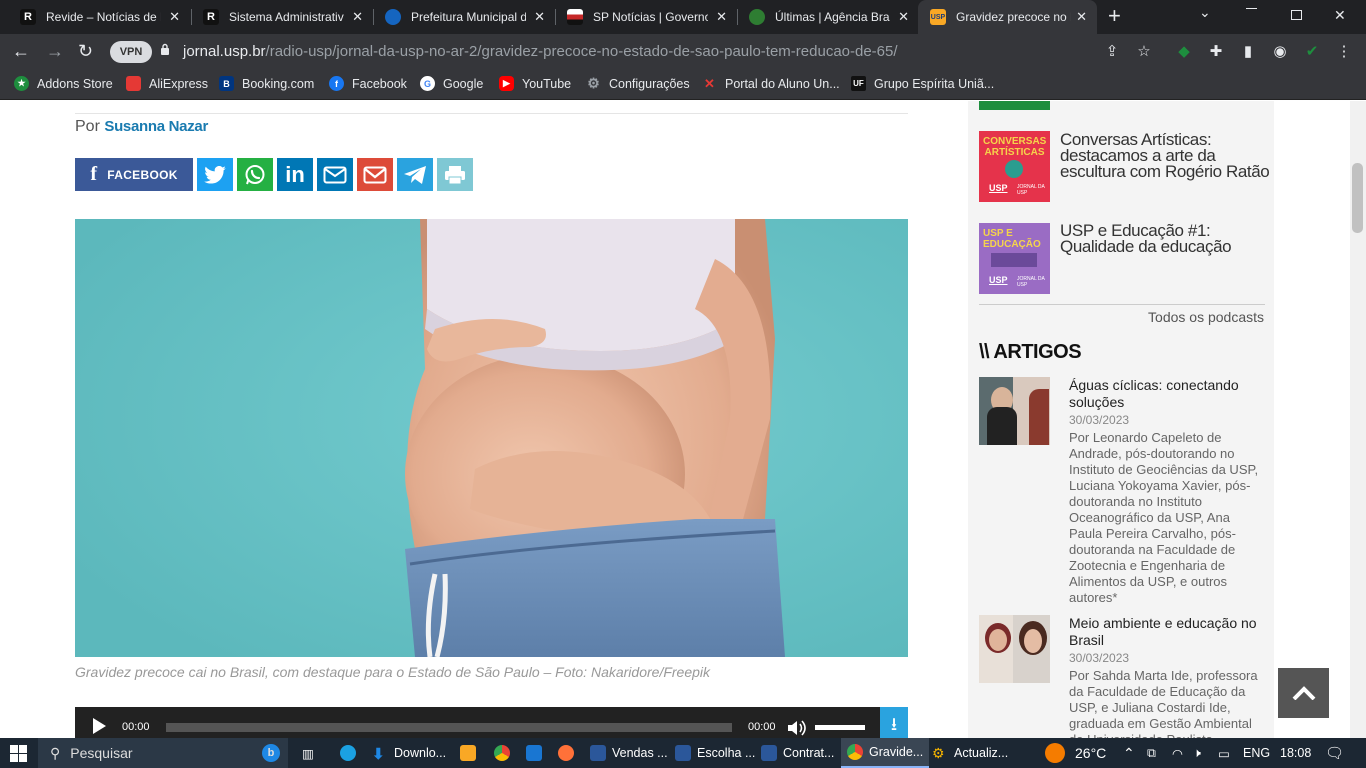  Describe the element at coordinates (266, 83) in the screenshot. I see `bookmark-booking: B Booking.com` at that location.